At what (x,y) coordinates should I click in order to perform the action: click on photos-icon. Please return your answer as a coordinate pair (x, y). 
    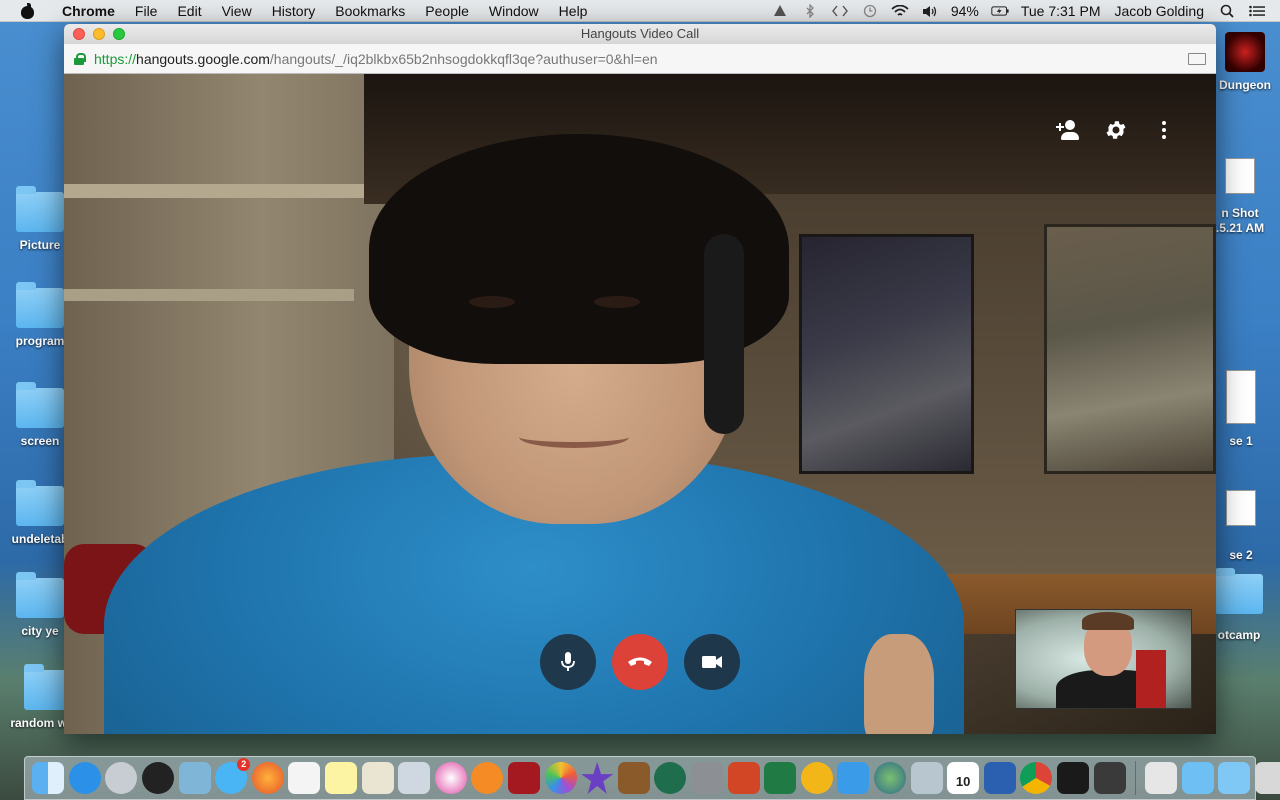
    Looking at the image, I should click on (377, 778).